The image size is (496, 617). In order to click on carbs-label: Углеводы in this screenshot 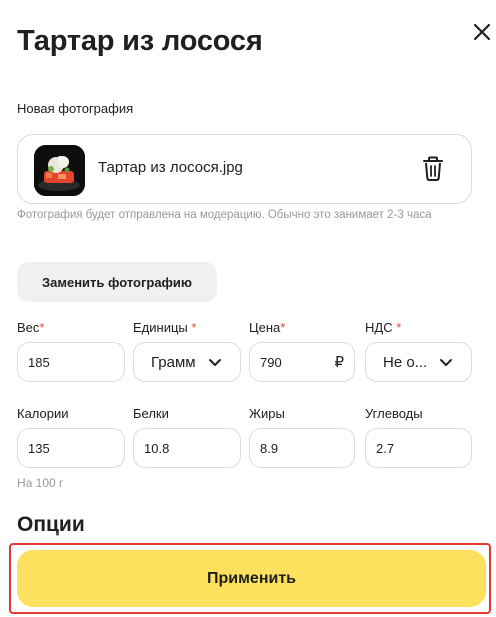, I will do `click(394, 413)`.